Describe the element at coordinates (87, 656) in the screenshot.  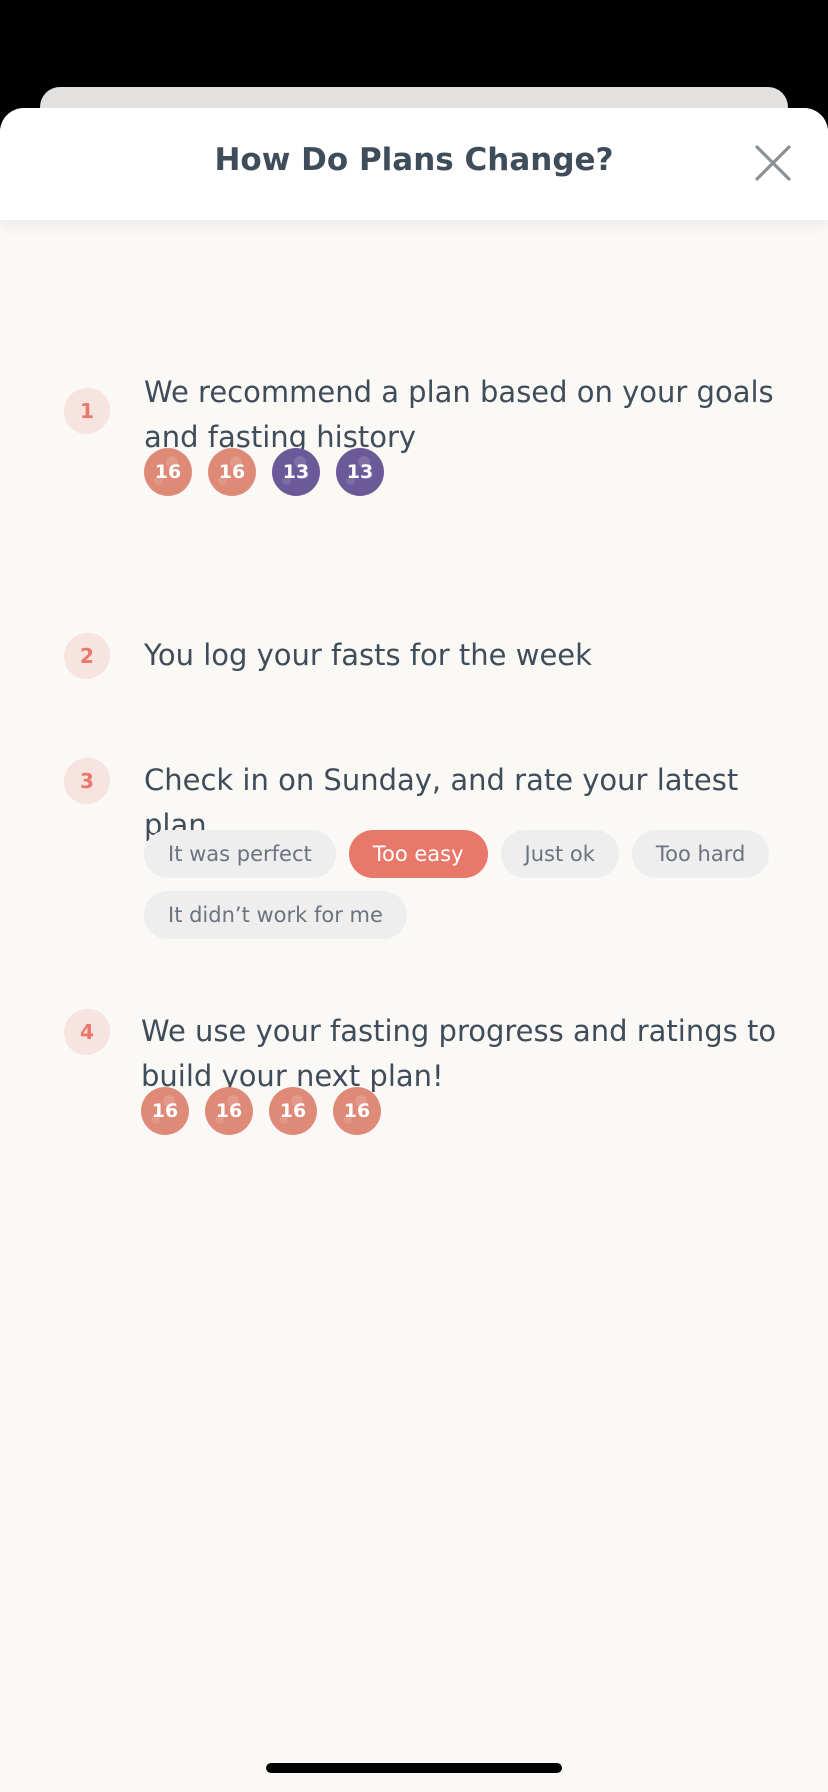
I see `step-number-badge: 2` at that location.